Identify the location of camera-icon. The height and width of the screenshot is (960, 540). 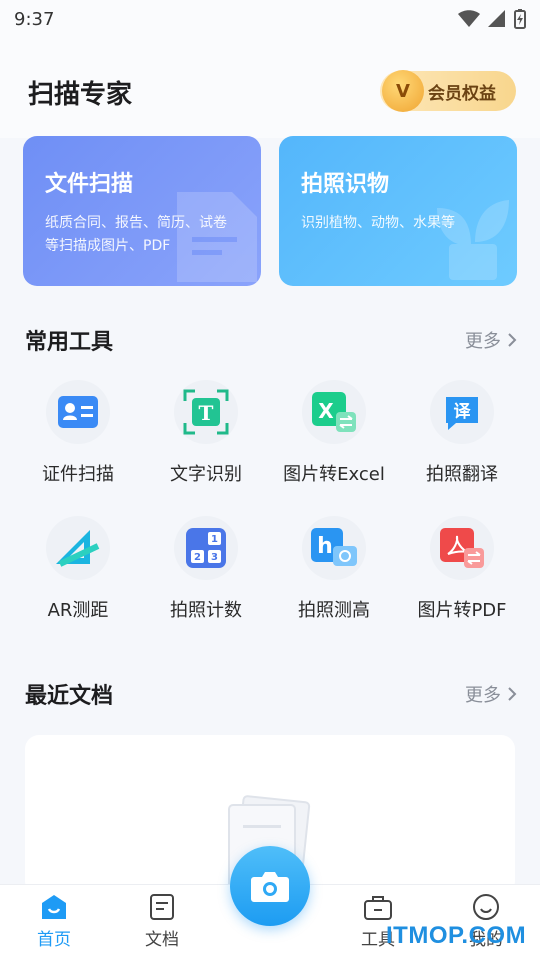
(270, 887).